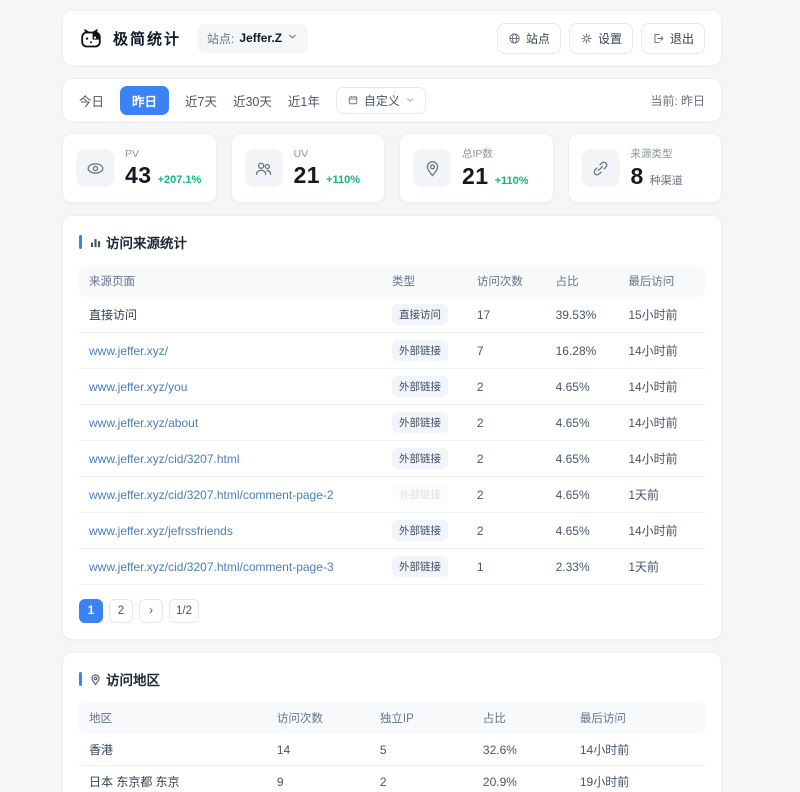 Image resolution: width=800 pixels, height=792 pixels. I want to click on current-range-label: 当前: 昨日, so click(677, 100).